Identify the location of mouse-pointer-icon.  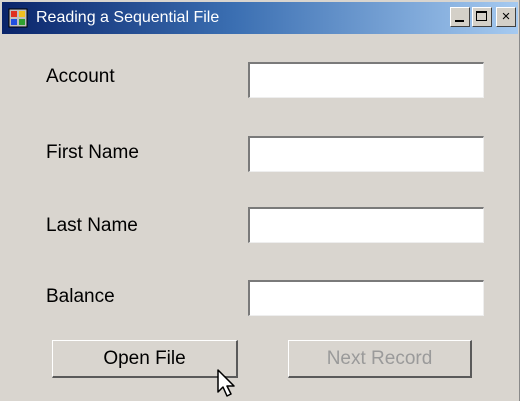
(226, 383).